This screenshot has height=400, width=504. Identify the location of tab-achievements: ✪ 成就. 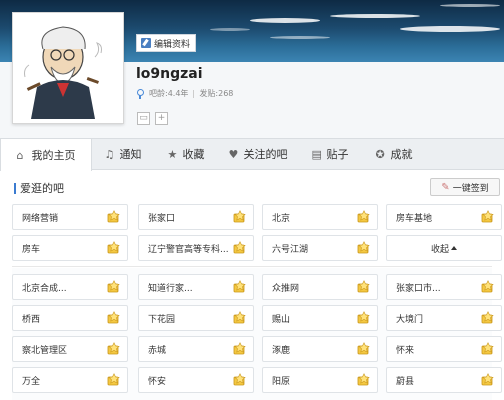
(394, 154).